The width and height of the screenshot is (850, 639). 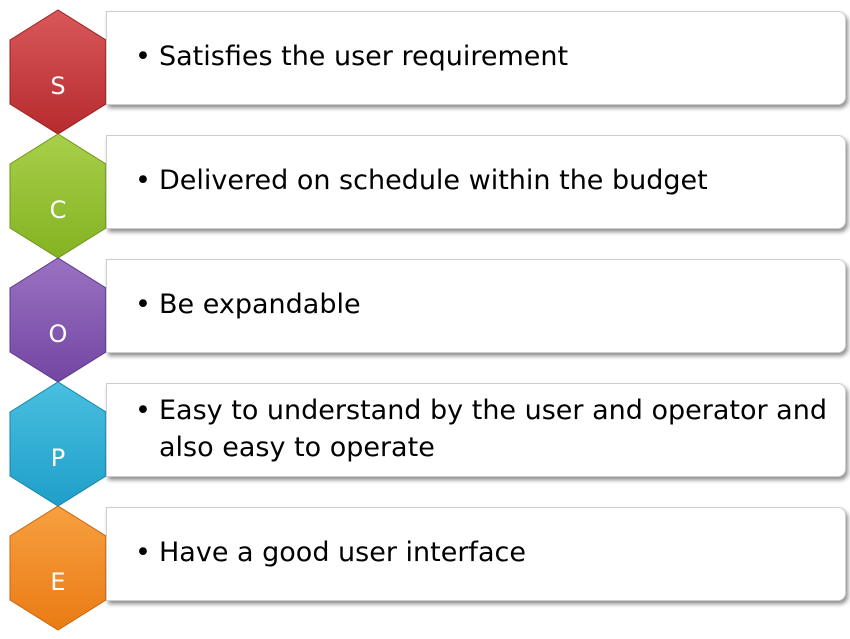 I want to click on list-item-card: • Be expandable, so click(x=476, y=306).